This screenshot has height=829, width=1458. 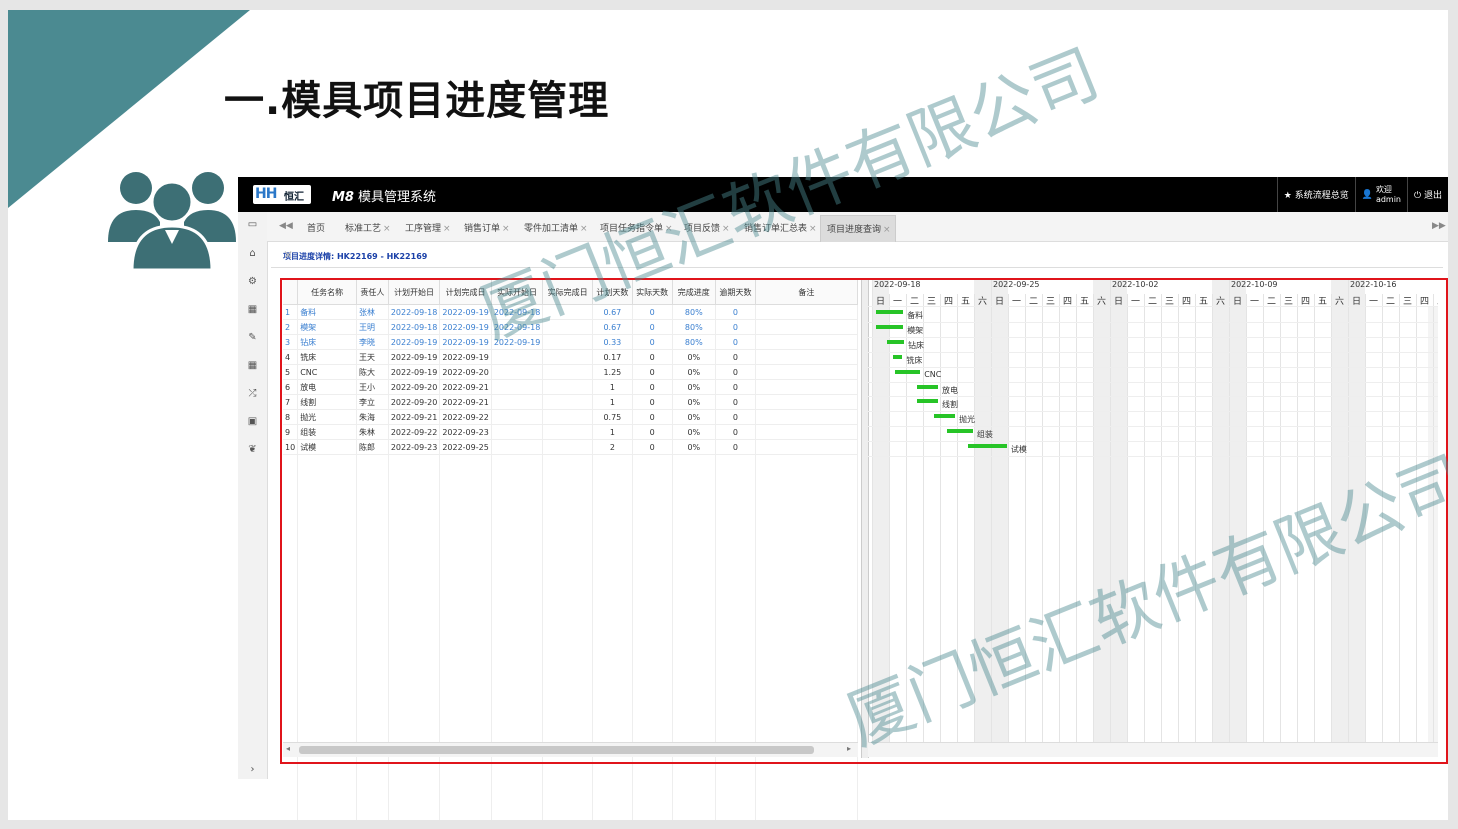 What do you see at coordinates (1380, 194) in the screenshot?
I see `user-menu: 👤 欢迎 admin` at bounding box center [1380, 194].